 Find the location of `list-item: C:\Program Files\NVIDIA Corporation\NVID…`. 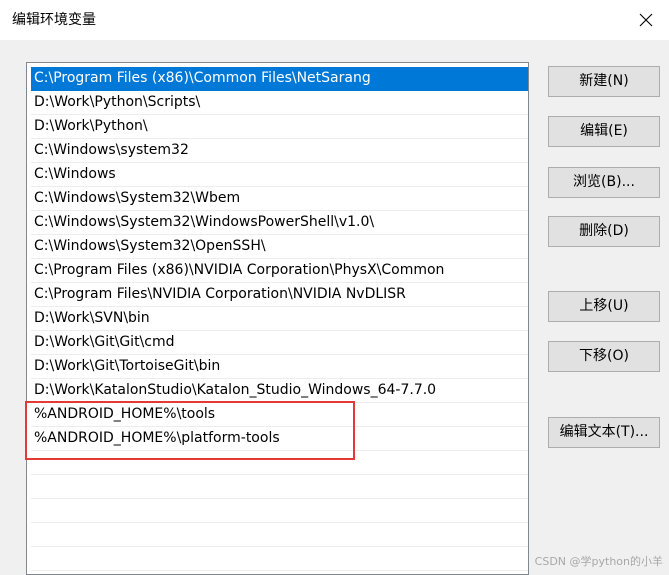

list-item: C:\Program Files\NVIDIA Corporation\NVID… is located at coordinates (279, 295).